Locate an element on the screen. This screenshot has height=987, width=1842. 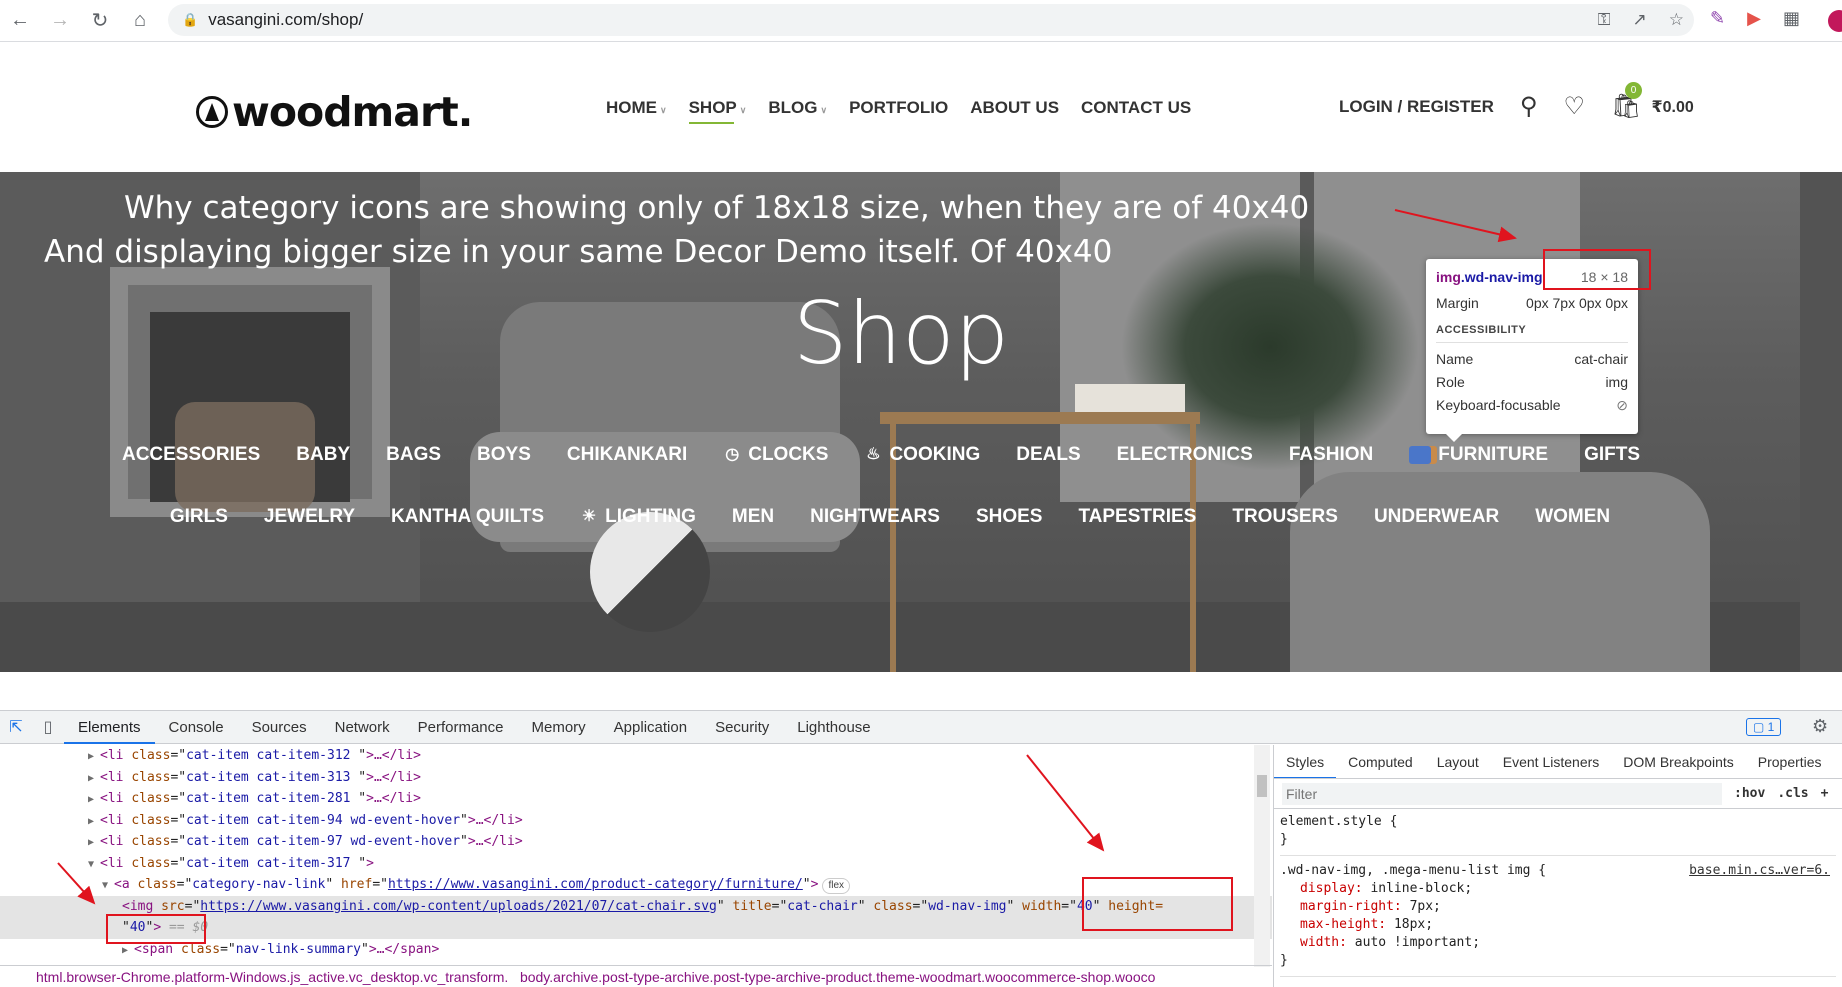
devtools-tab-memory: Memory is located at coordinates (559, 727).